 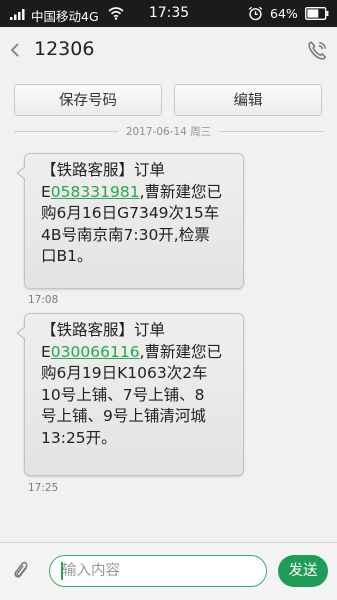 What do you see at coordinates (67, 256) in the screenshot?
I see `message-line: 口B1。` at bounding box center [67, 256].